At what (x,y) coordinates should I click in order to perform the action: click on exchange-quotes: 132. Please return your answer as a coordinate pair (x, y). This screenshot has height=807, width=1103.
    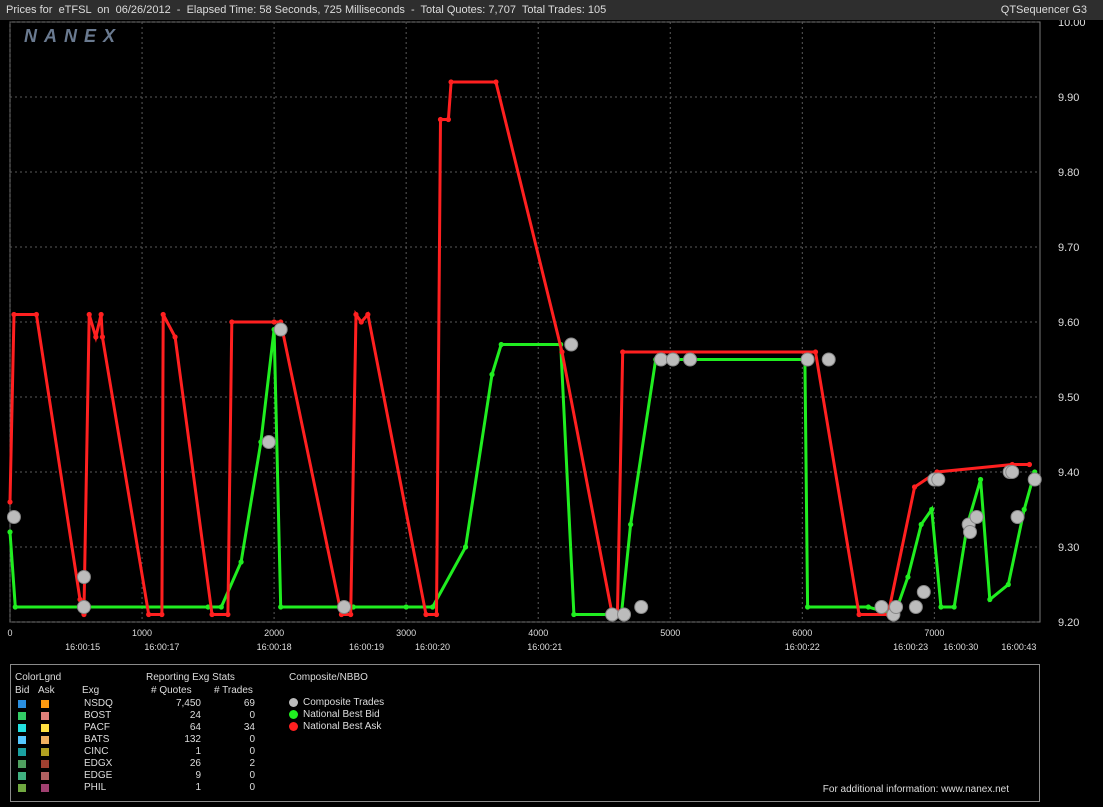
    Looking at the image, I should click on (192, 739).